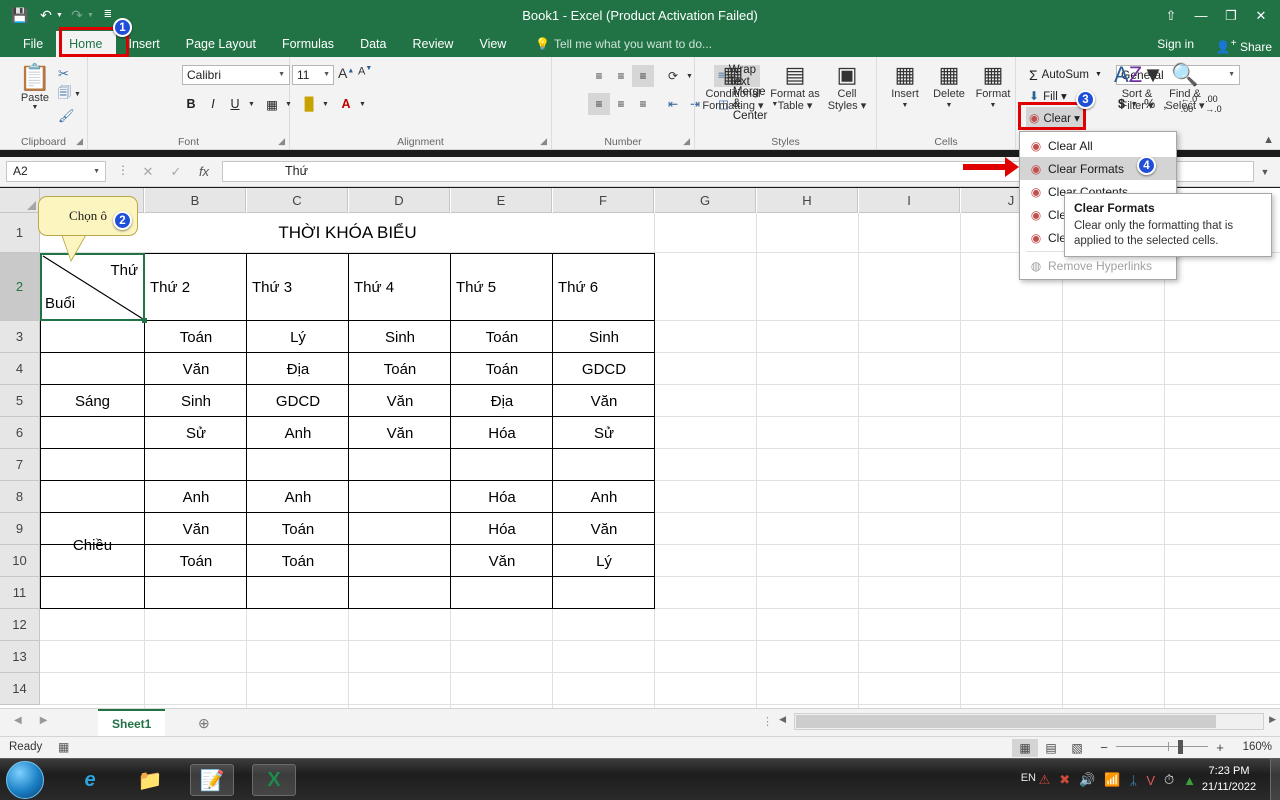 This screenshot has height=800, width=1280. What do you see at coordinates (1051, 748) in the screenshot?
I see `page-layout-view-button: ▤` at bounding box center [1051, 748].